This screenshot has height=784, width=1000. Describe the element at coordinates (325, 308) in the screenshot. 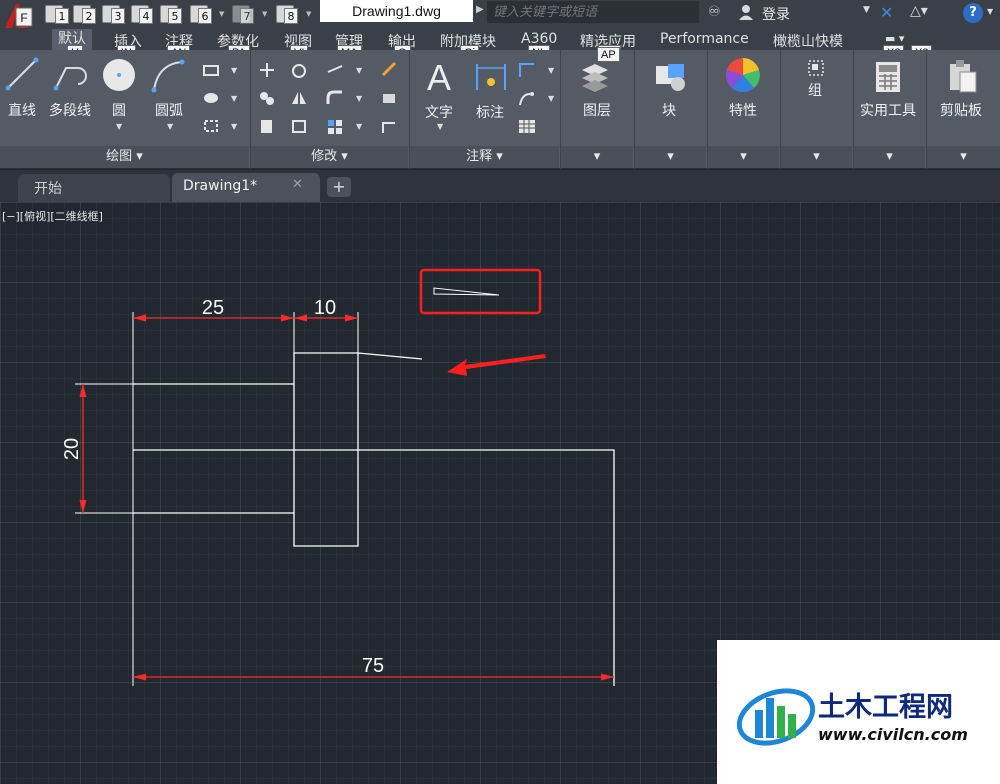

I see `dim-text-10: 10` at that location.